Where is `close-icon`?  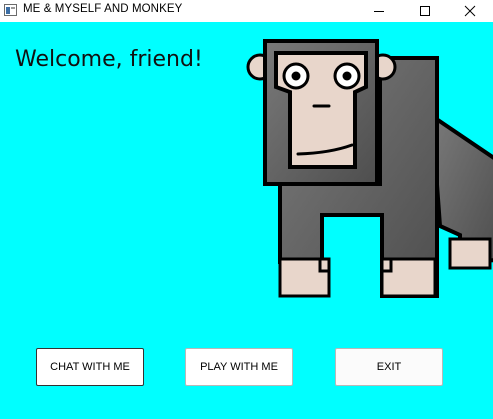 close-icon is located at coordinates (470, 11).